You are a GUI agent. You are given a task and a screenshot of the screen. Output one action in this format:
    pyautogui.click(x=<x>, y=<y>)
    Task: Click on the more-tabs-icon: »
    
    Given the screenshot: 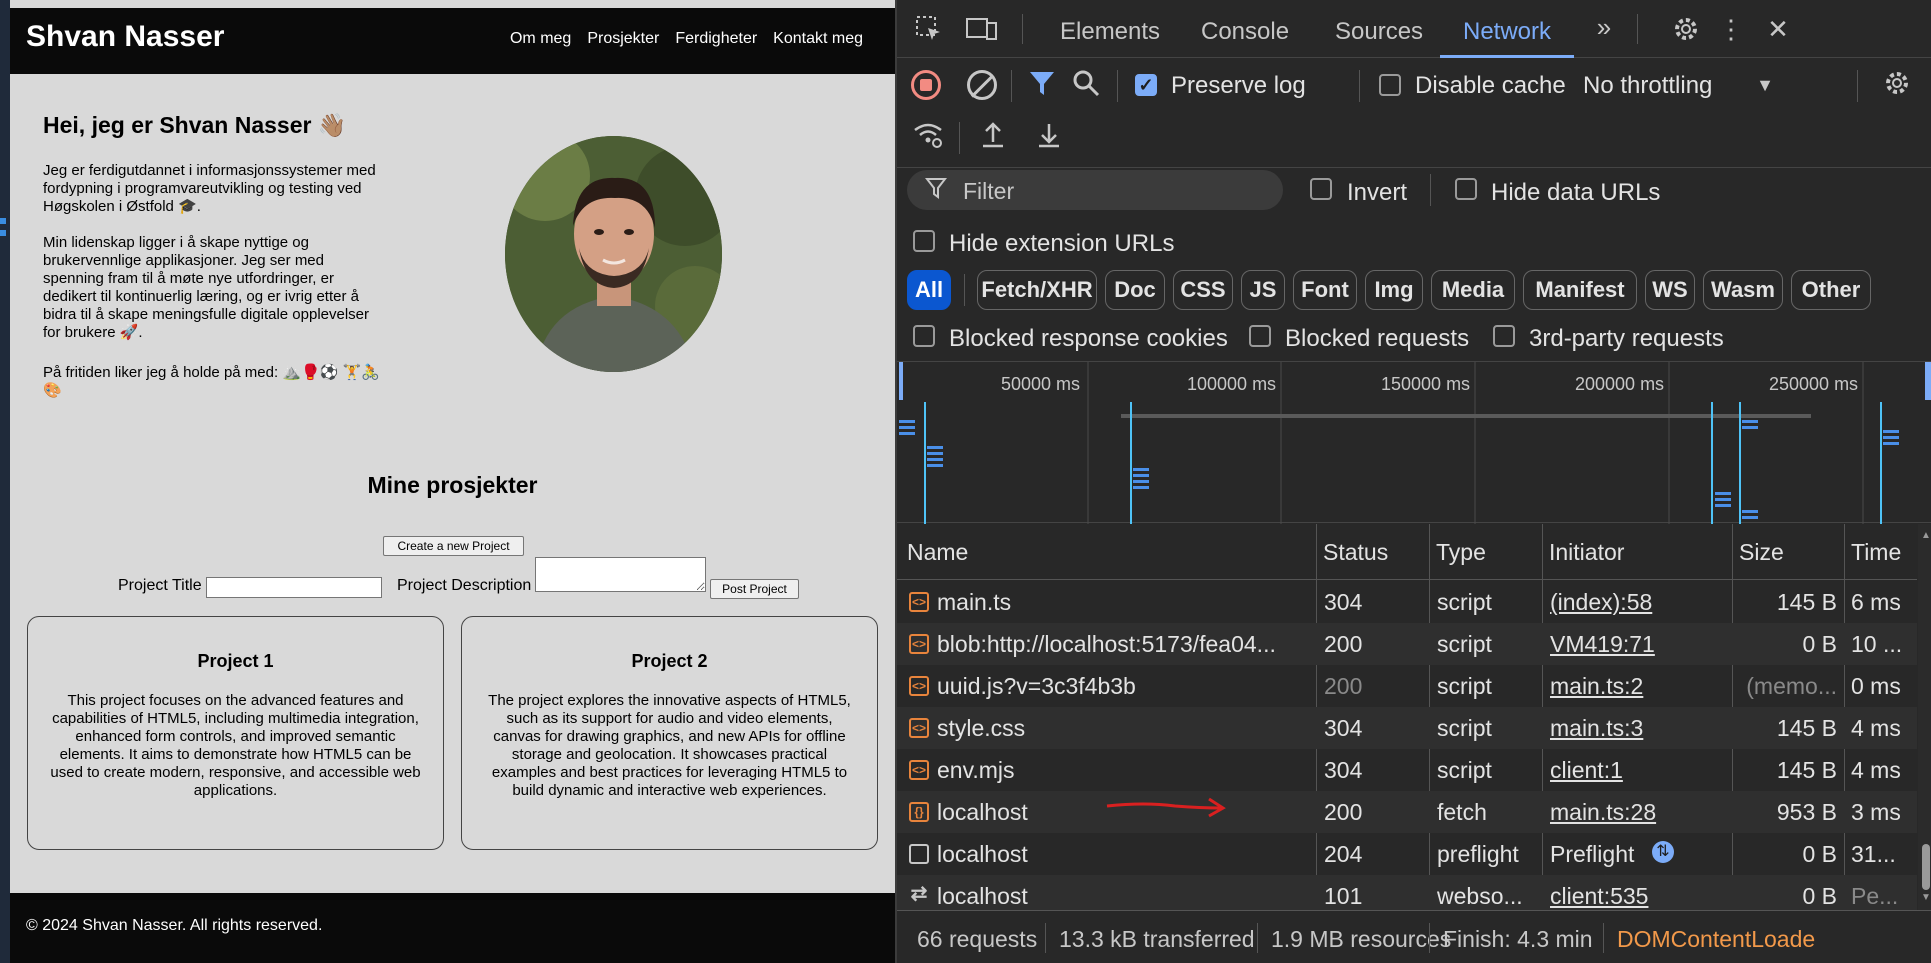 What is the action you would take?
    pyautogui.click(x=1604, y=27)
    